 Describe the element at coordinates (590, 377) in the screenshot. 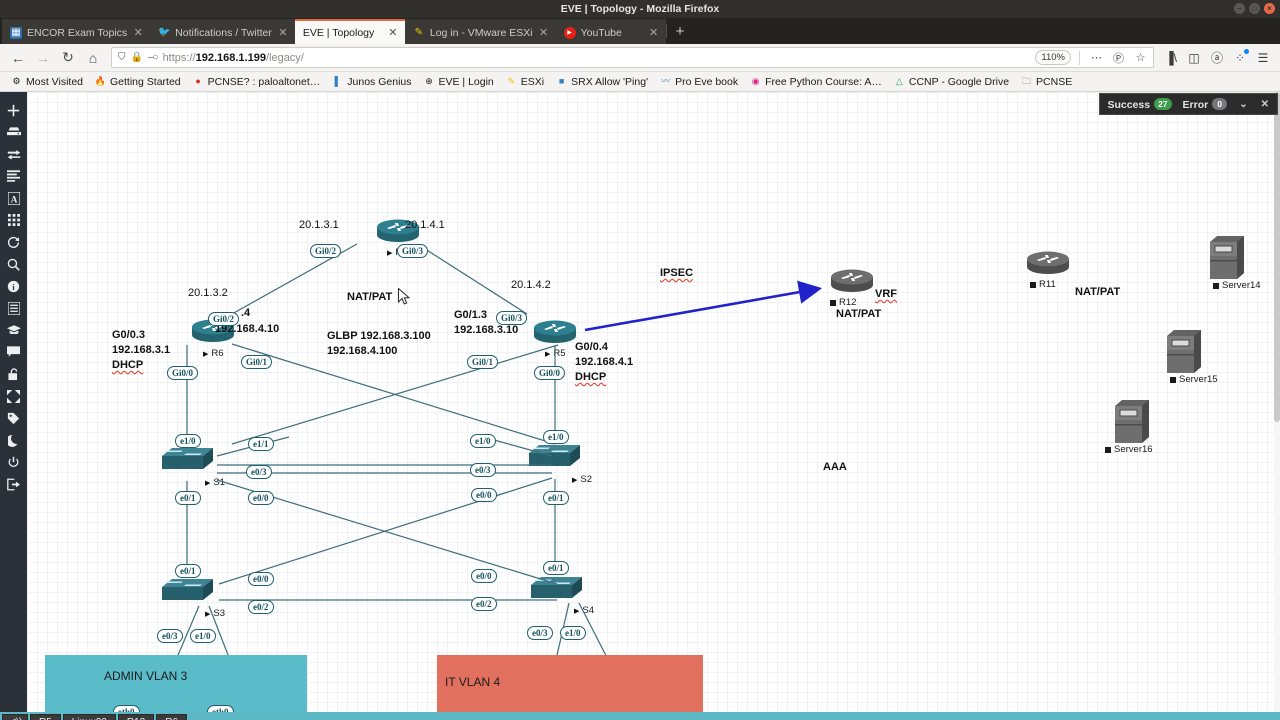

I see `annotation-dhcp-right: DHCP` at that location.